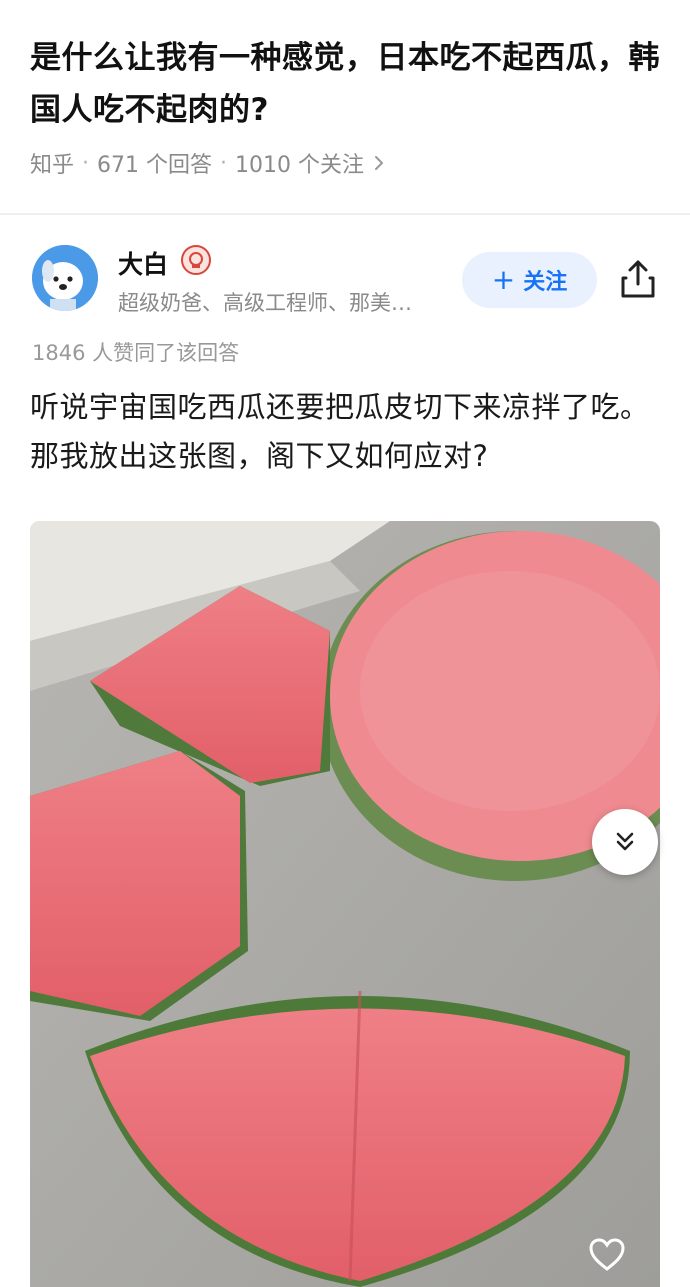 The height and width of the screenshot is (1287, 690). I want to click on medal-badge-icon, so click(196, 260).